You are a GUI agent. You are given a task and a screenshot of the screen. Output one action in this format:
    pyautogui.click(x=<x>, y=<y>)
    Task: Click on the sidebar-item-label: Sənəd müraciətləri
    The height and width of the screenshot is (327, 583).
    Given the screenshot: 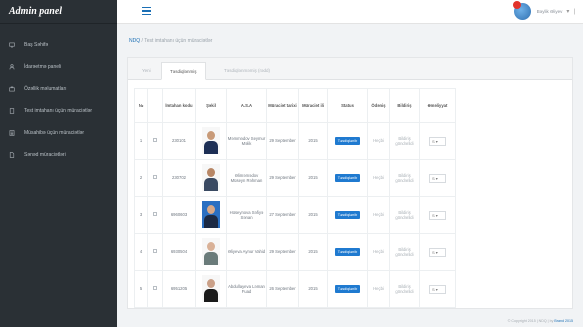 What is the action you would take?
    pyautogui.click(x=45, y=155)
    